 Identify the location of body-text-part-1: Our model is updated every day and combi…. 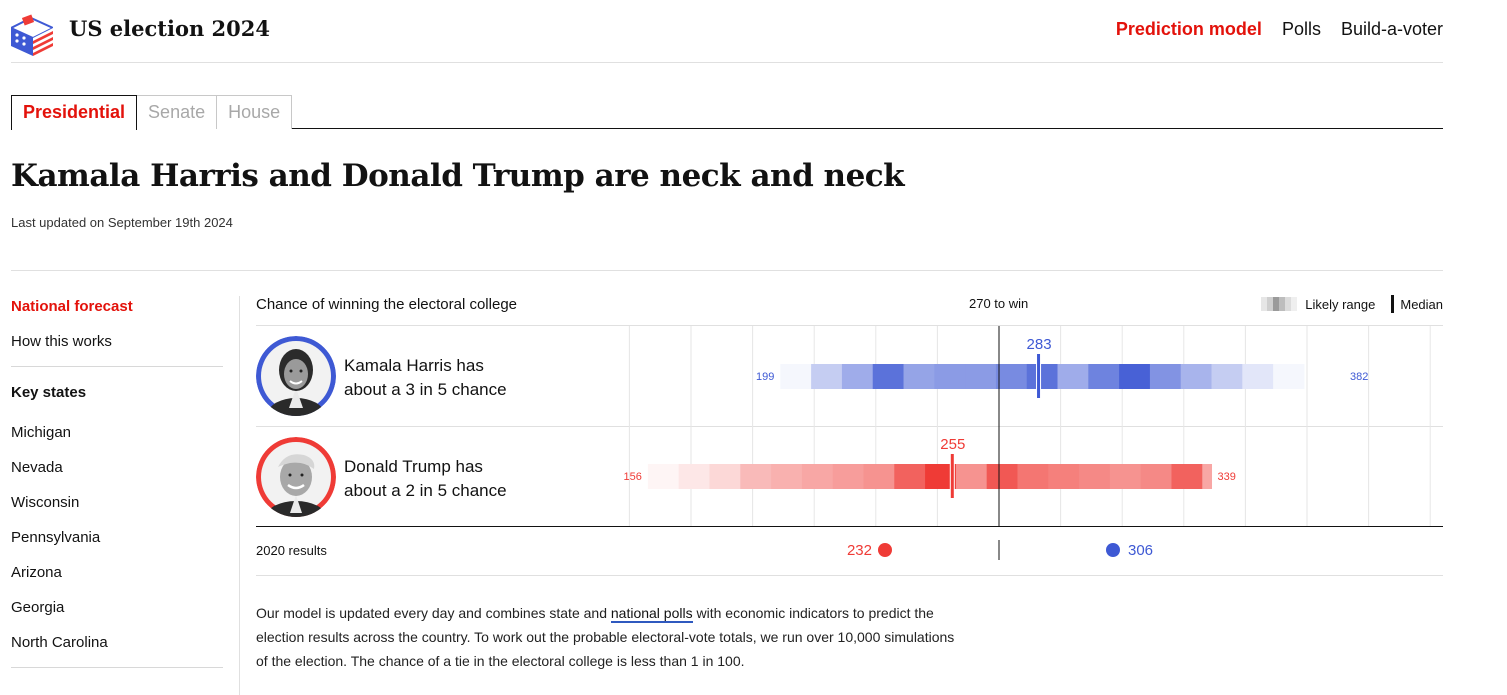
(433, 613).